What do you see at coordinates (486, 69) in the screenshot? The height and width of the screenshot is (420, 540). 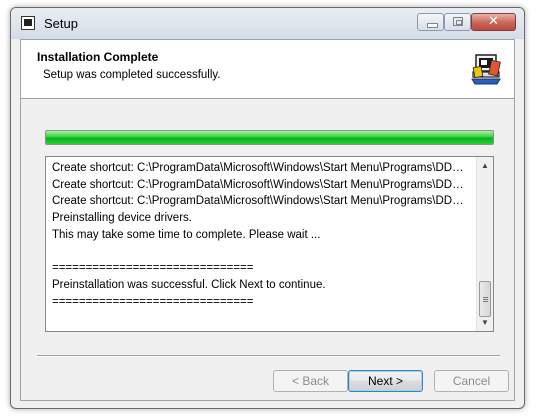 I see `installer-computer-icon` at bounding box center [486, 69].